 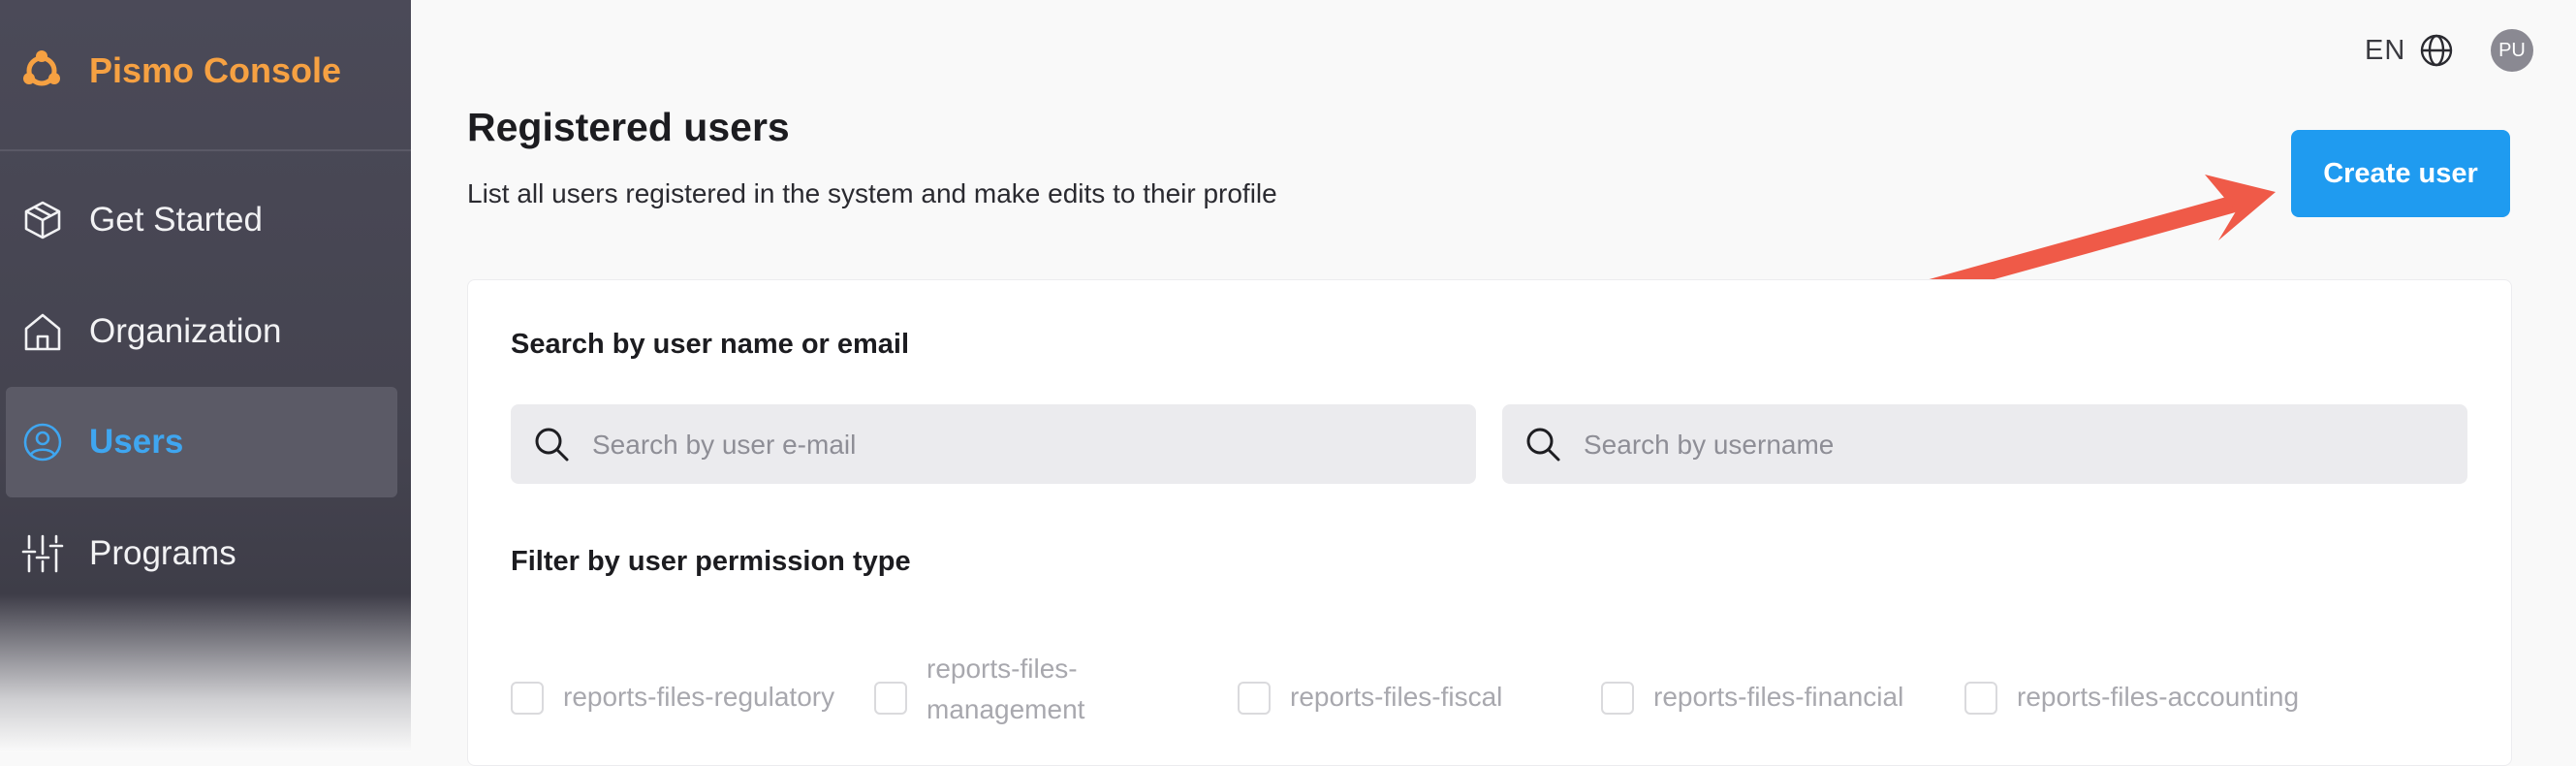 I want to click on user-circle-icon, so click(x=42, y=442).